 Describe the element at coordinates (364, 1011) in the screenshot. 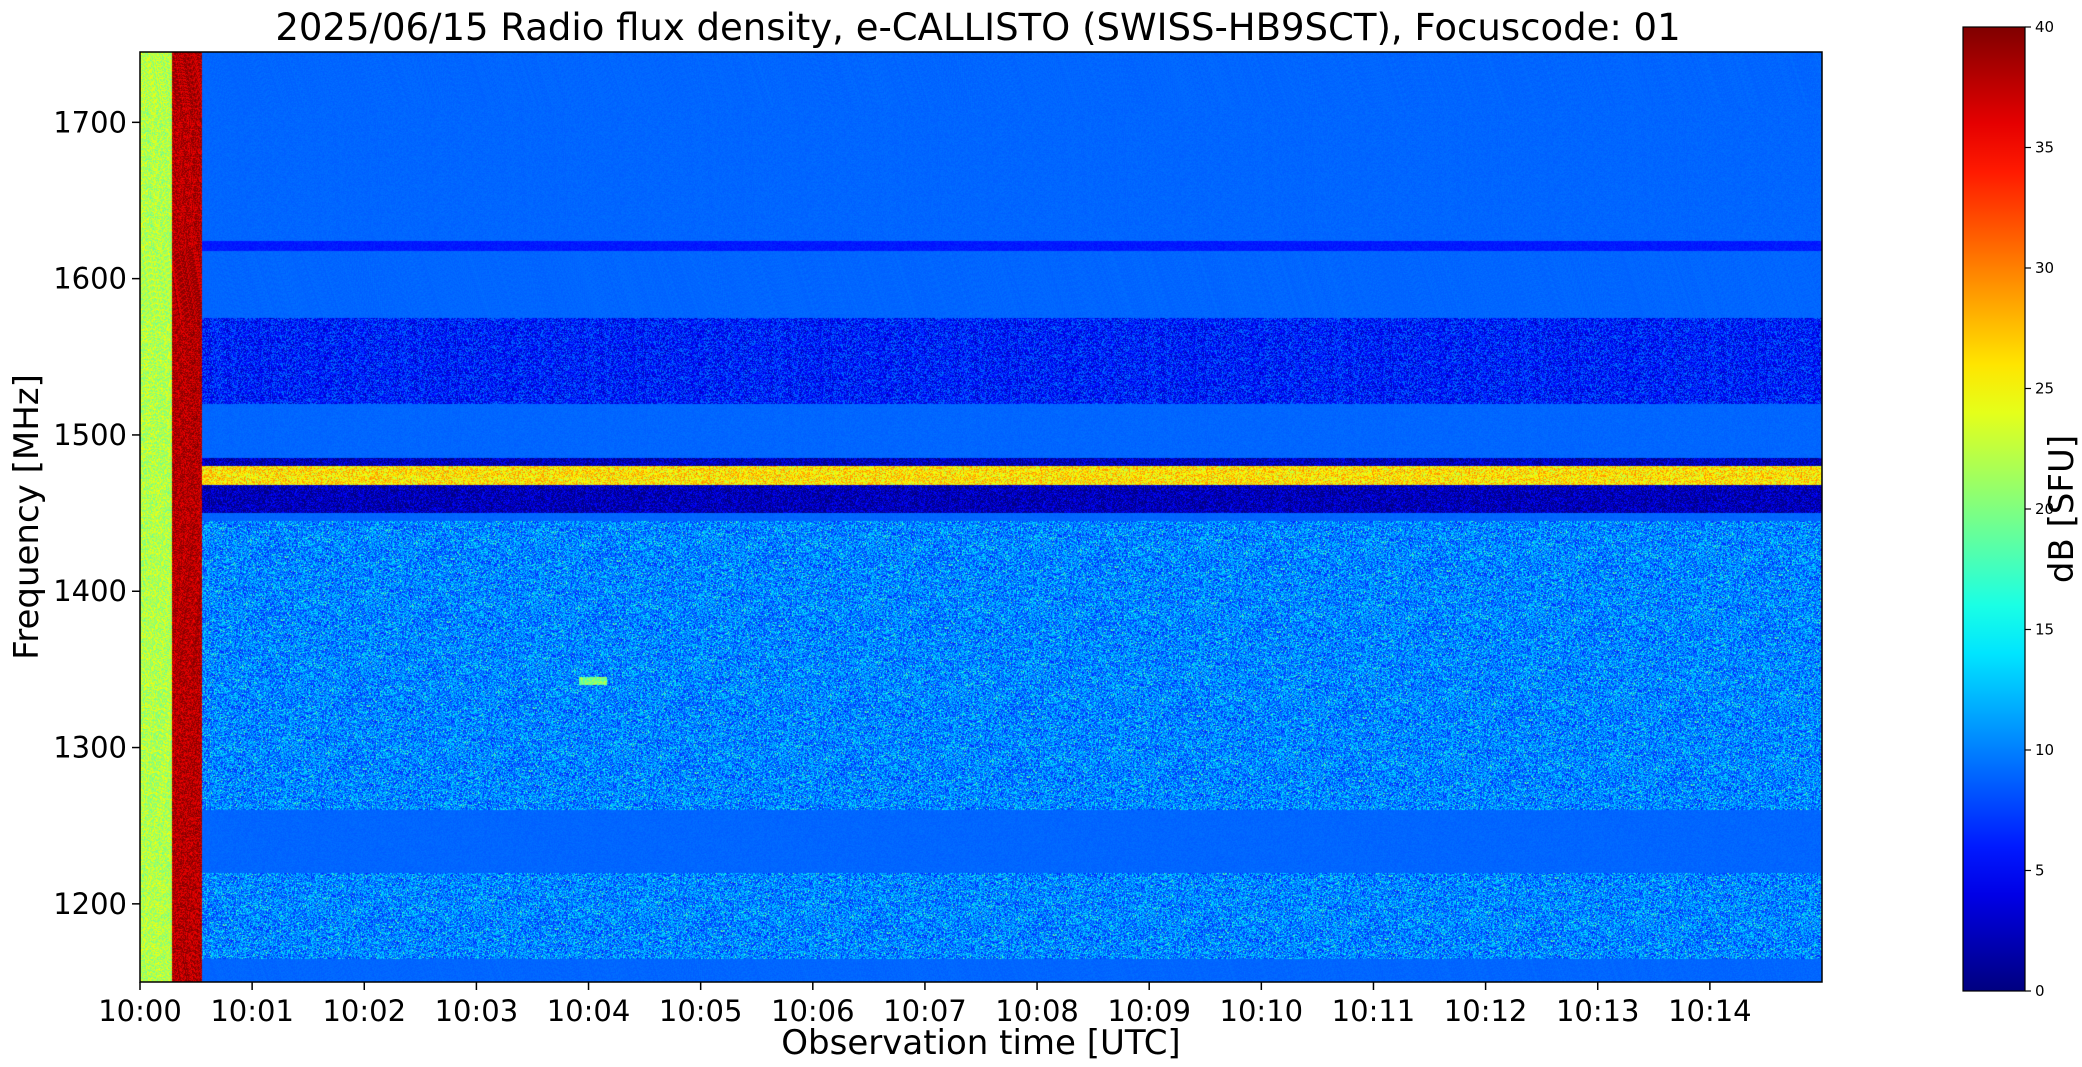

I see `x-tick-label: 10:02` at that location.